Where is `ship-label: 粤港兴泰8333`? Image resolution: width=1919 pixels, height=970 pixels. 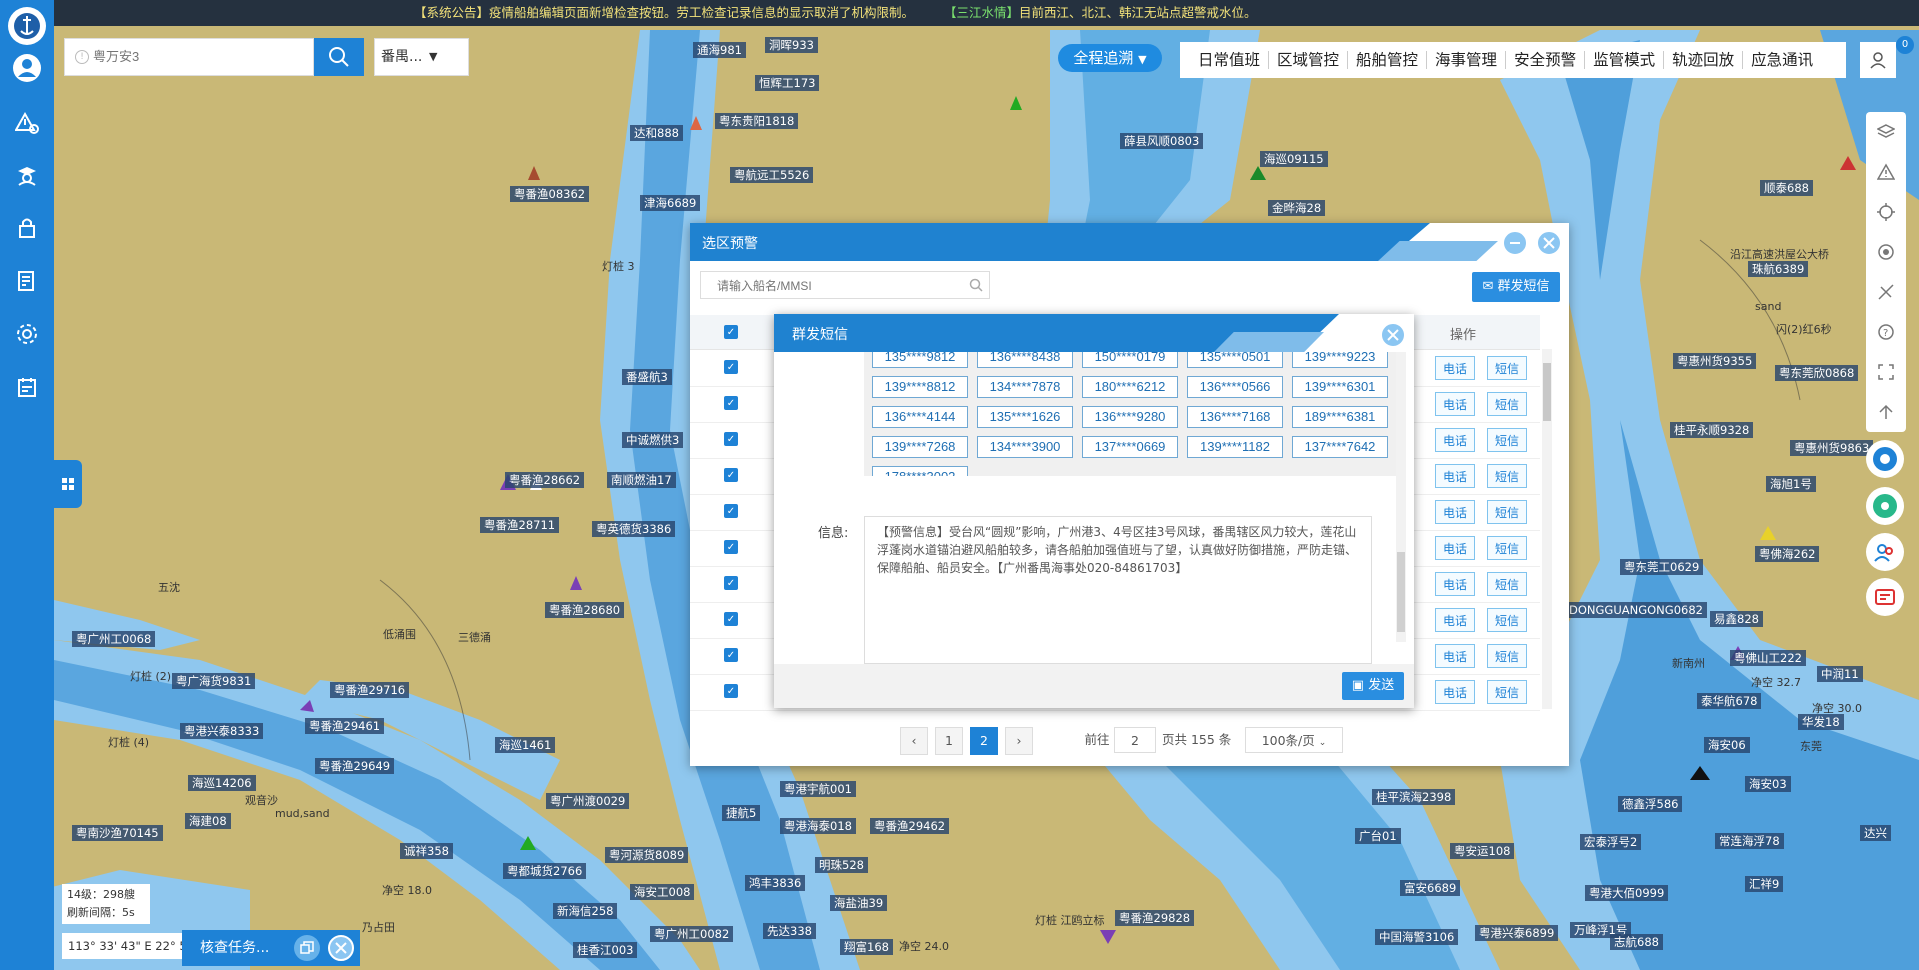
ship-label: 粤港兴泰8333 is located at coordinates (222, 731).